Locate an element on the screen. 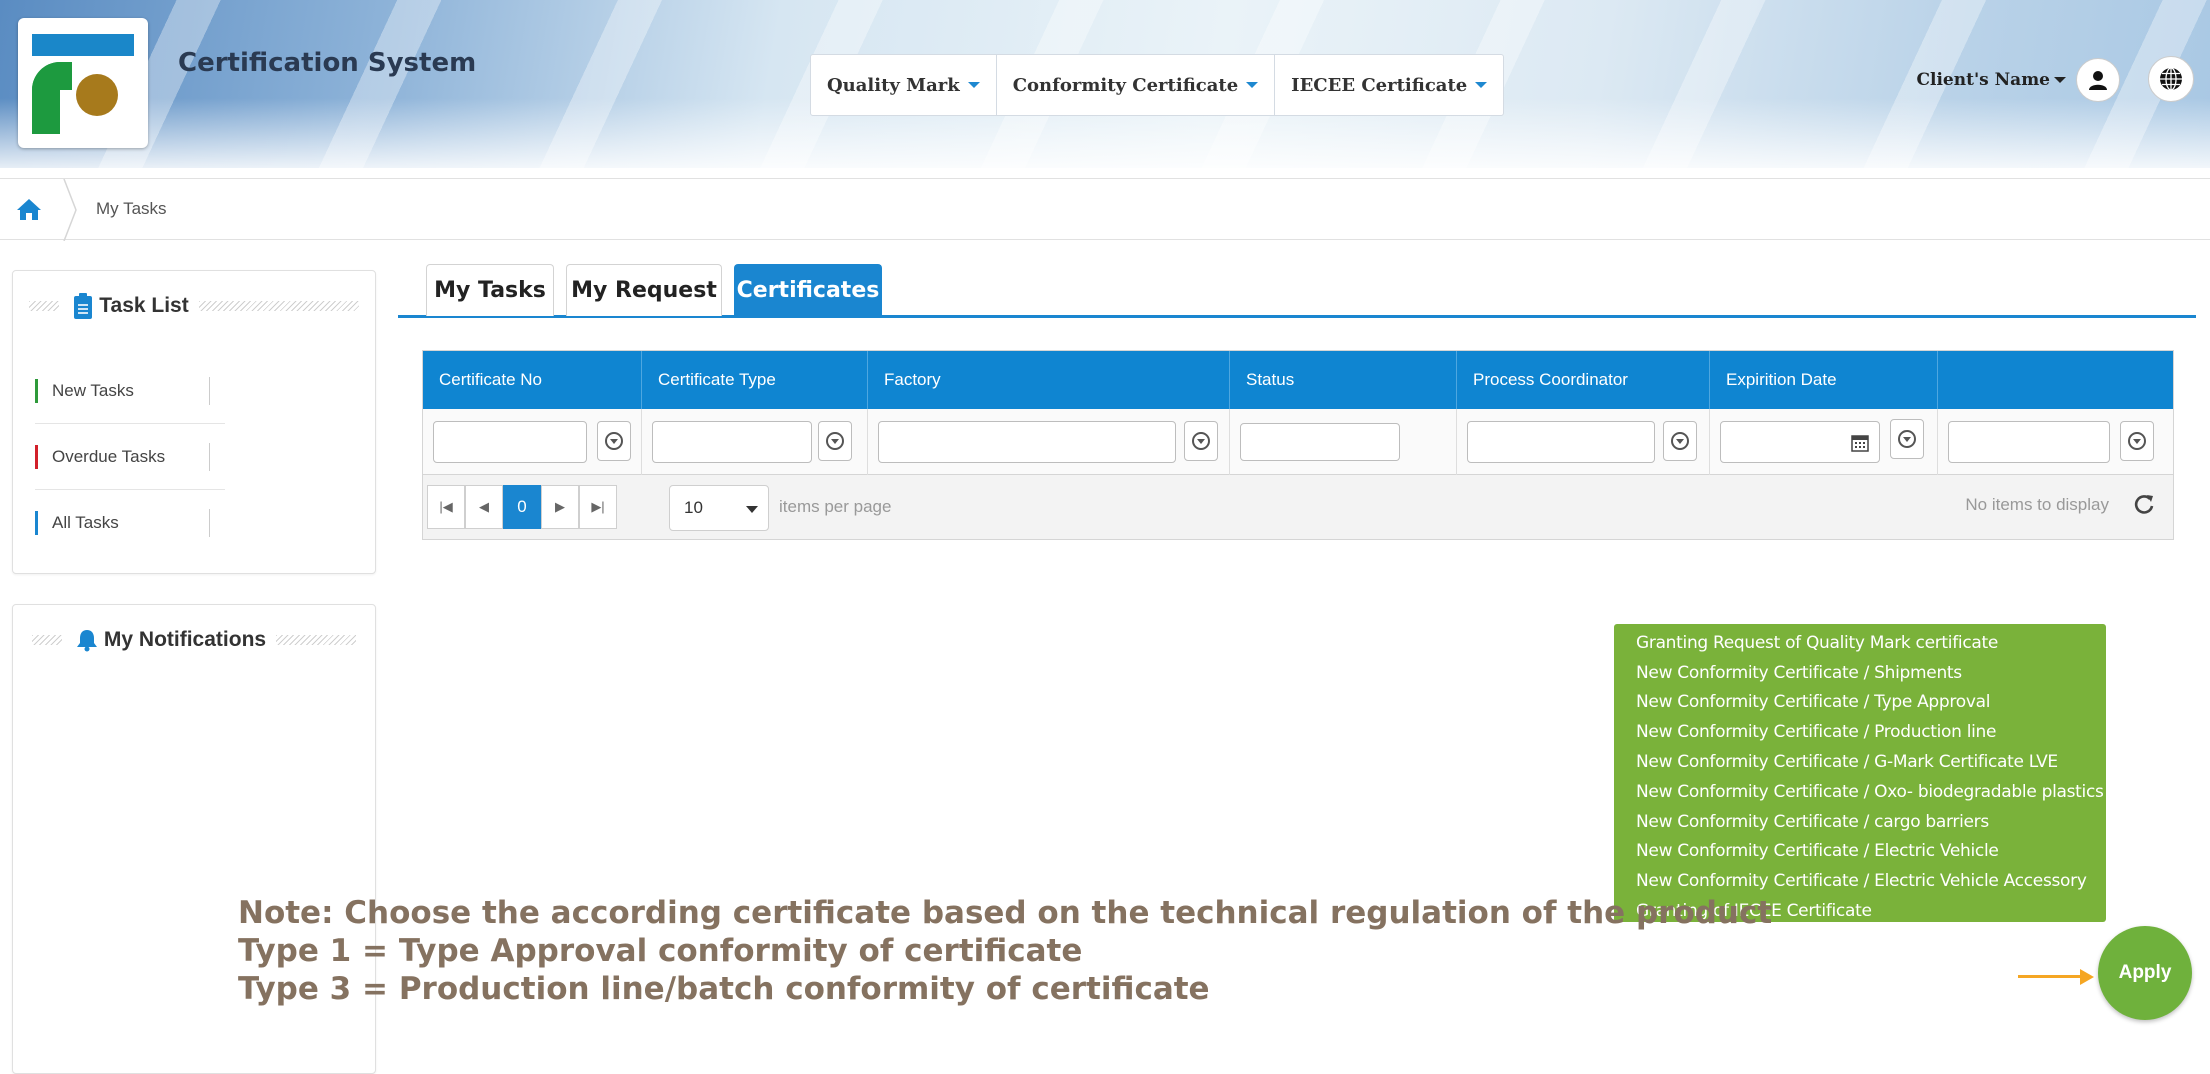  nav-label: Conformity Certificate is located at coordinates (1125, 85).